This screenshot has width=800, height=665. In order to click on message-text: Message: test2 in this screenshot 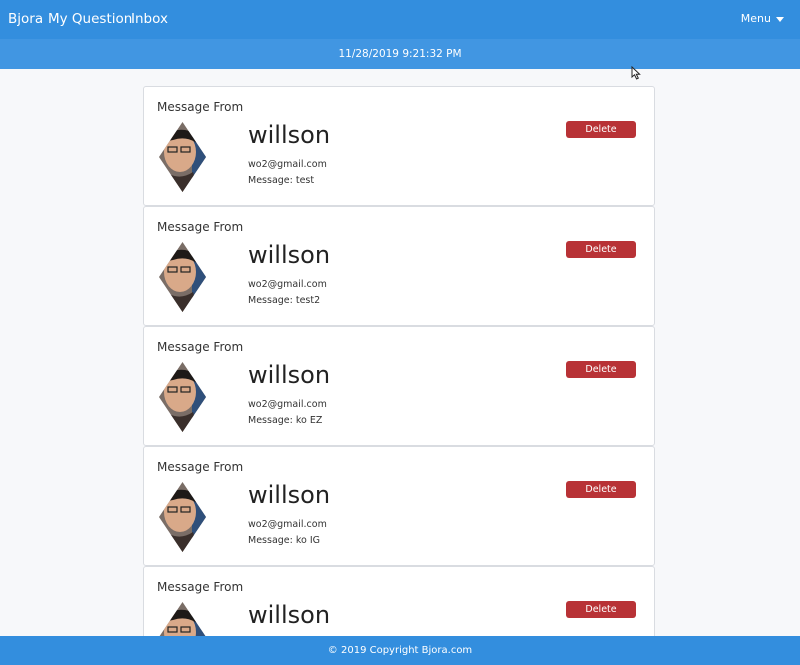, I will do `click(284, 301)`.